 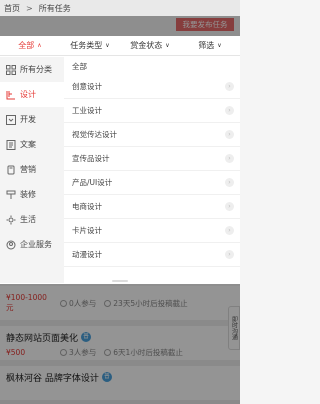 I want to click on grid-icon, so click(x=11, y=69).